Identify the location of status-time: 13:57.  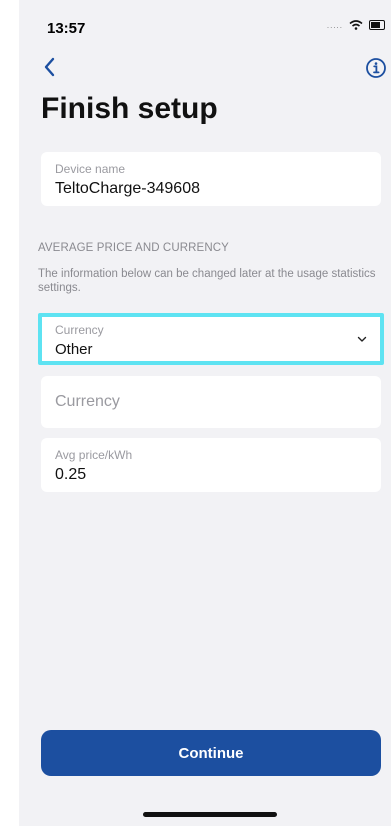
(66, 28).